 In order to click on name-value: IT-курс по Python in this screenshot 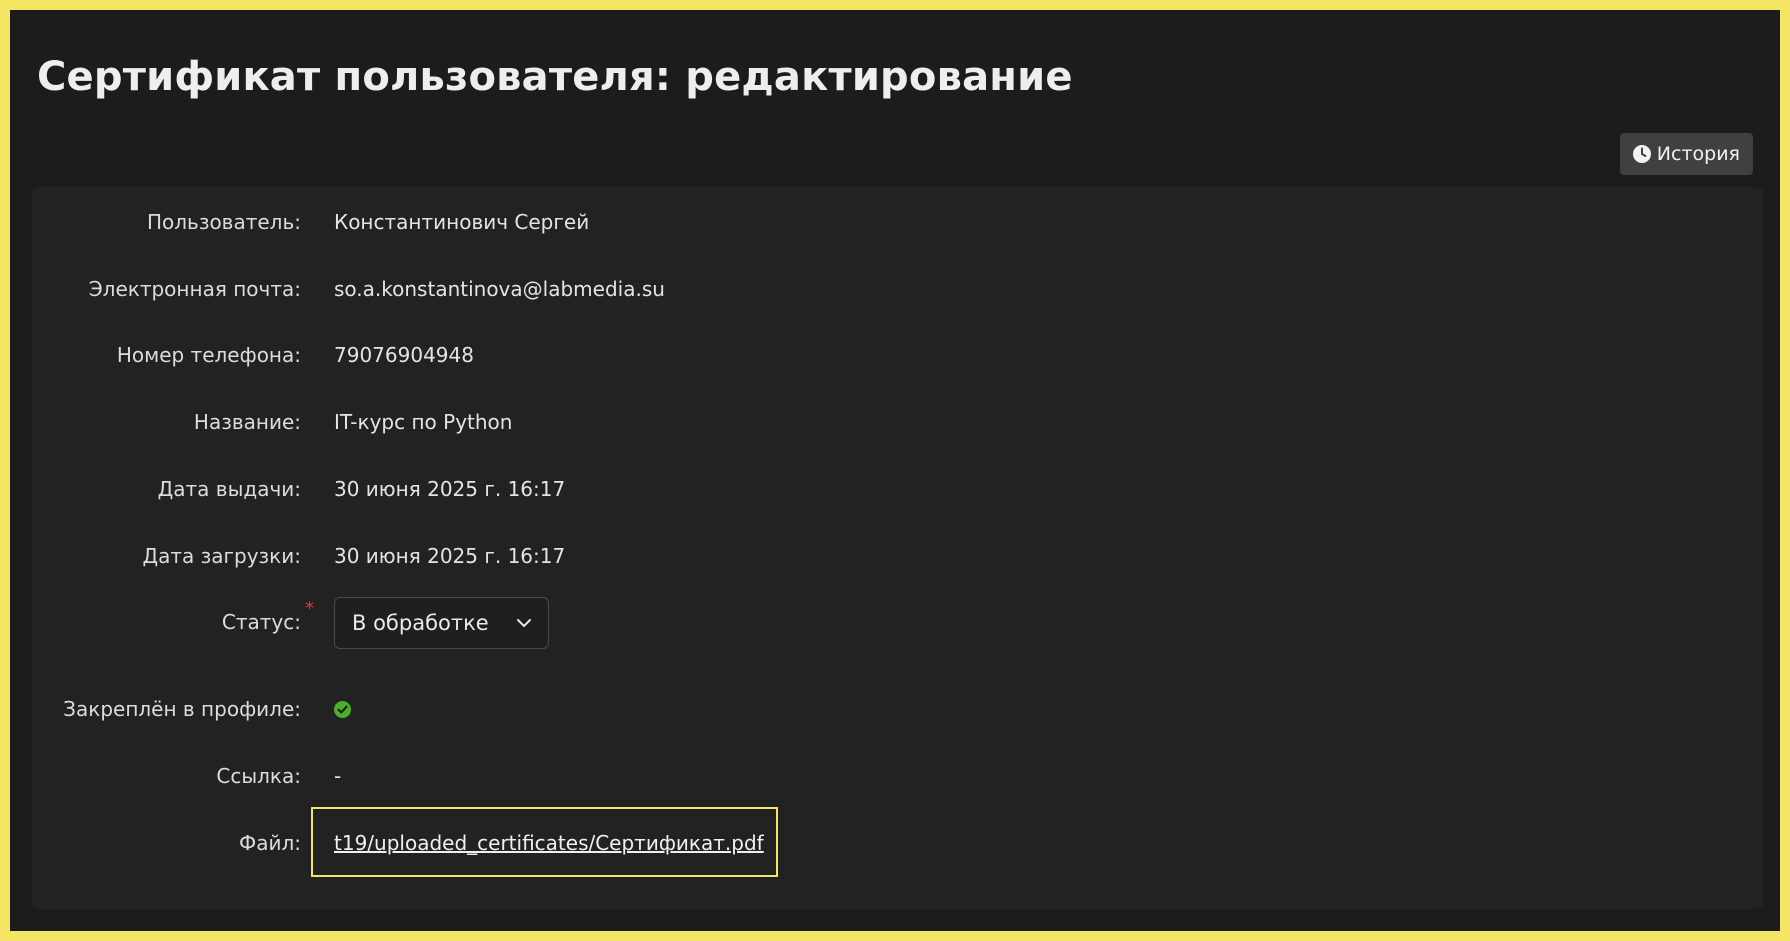, I will do `click(423, 422)`.